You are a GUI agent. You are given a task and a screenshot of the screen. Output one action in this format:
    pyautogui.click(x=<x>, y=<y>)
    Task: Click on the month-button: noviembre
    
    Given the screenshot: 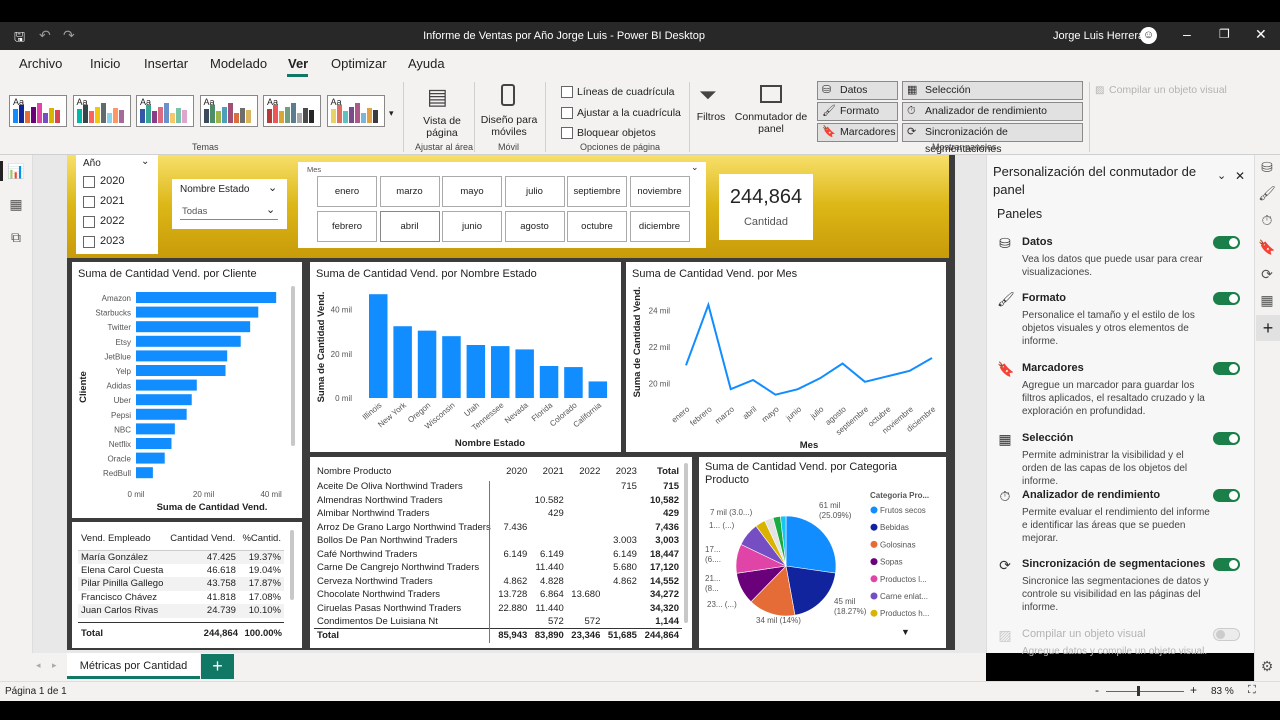 What is the action you would take?
    pyautogui.click(x=659, y=191)
    